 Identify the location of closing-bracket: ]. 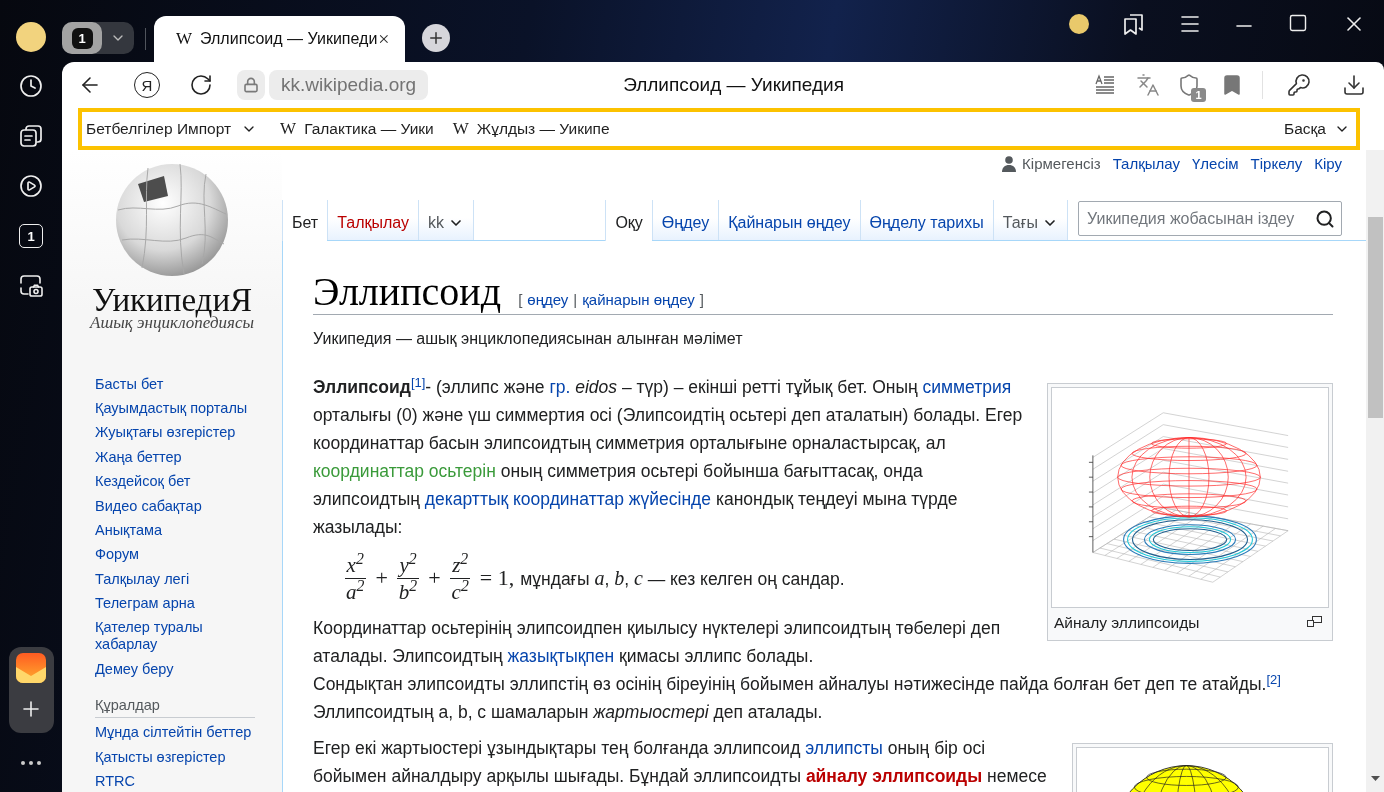
(701, 300).